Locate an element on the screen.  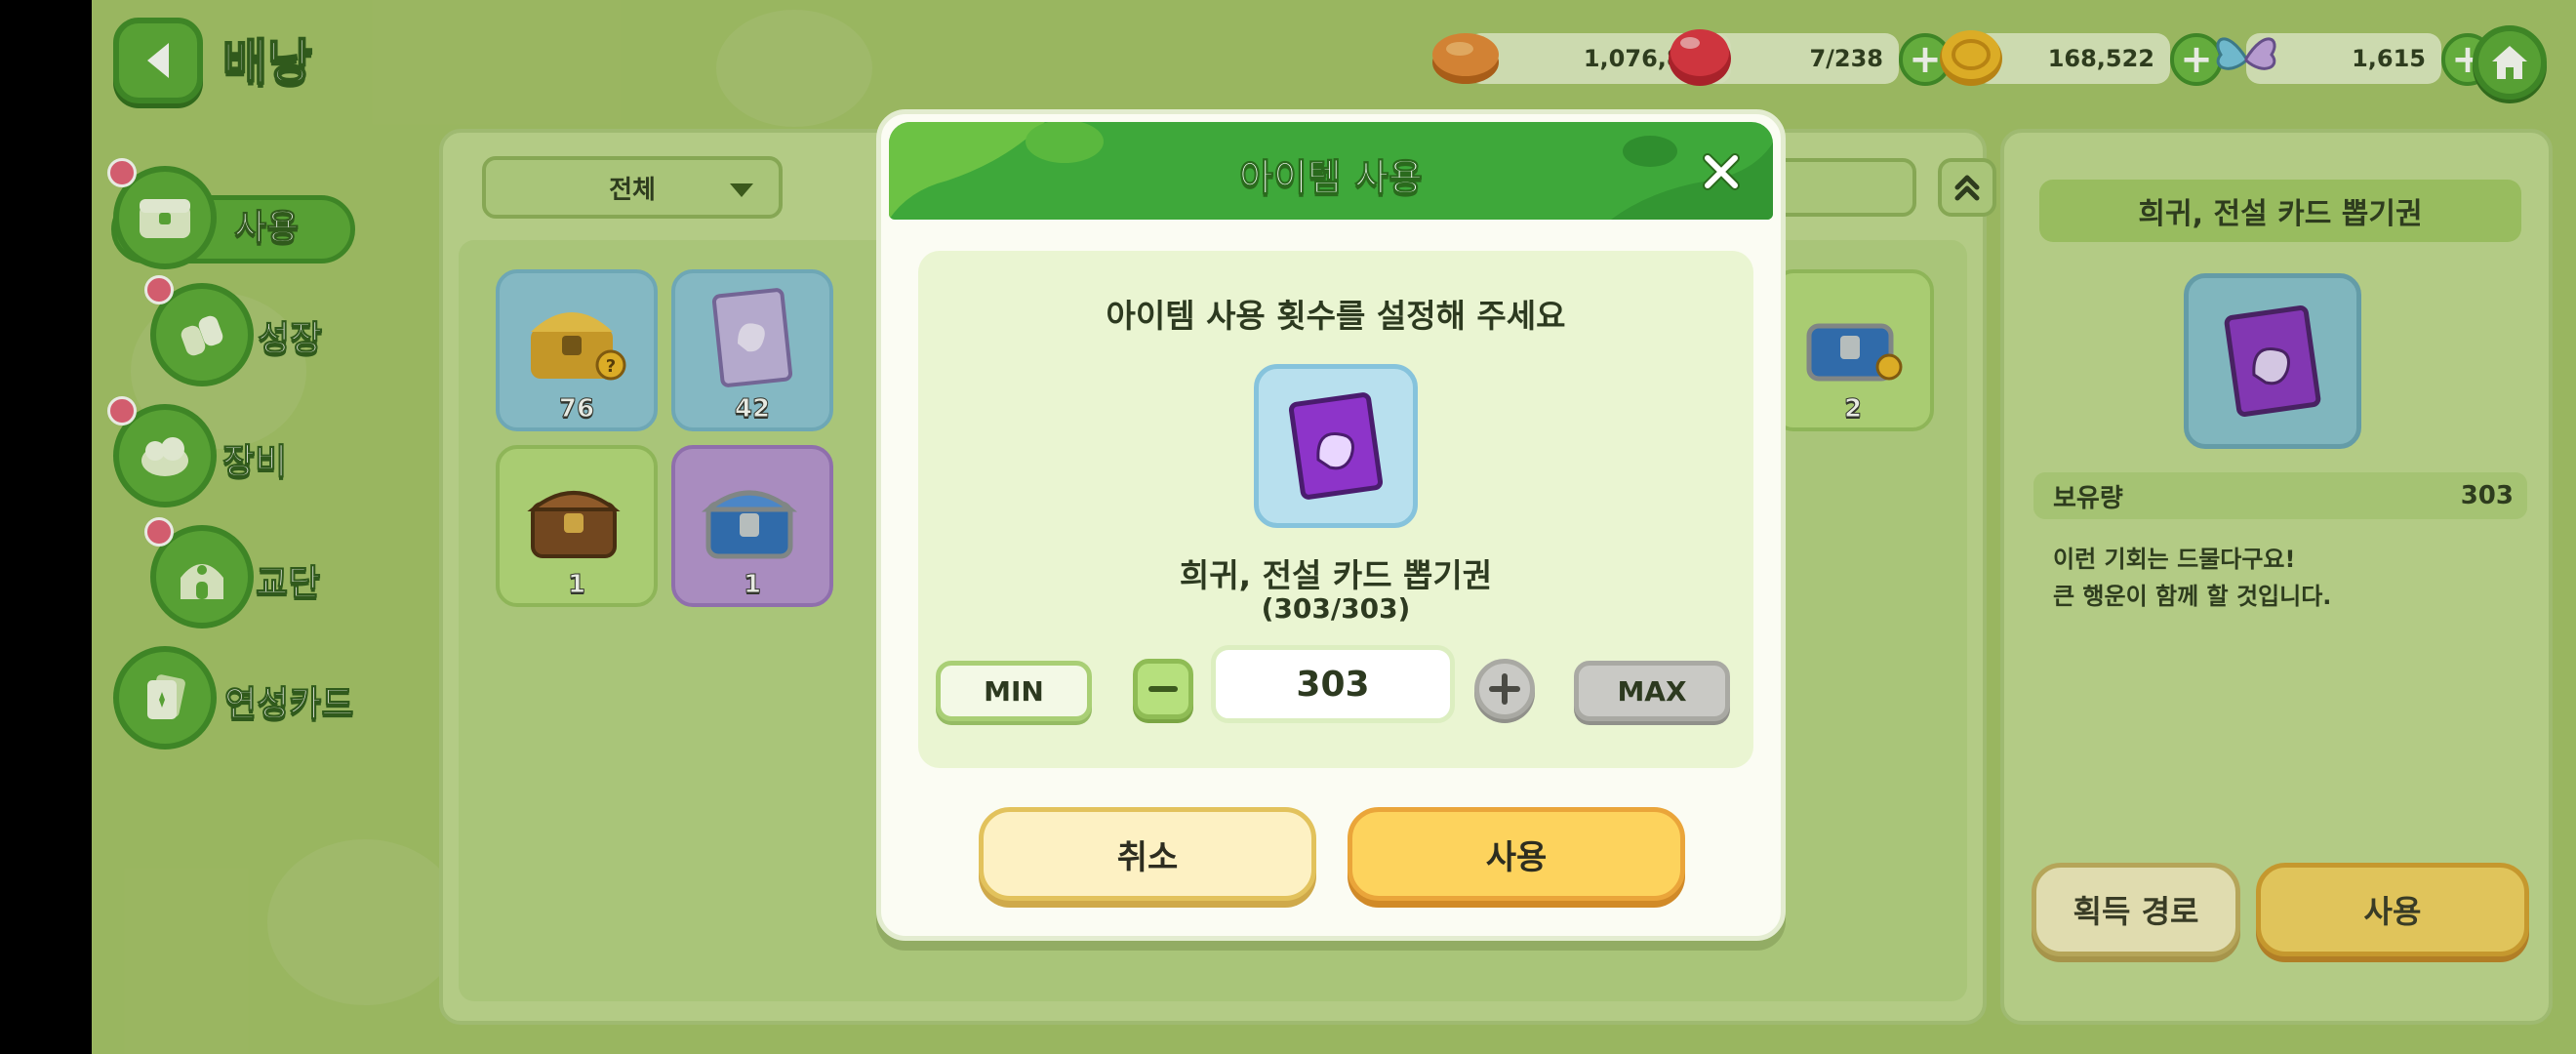
plus-icon is located at coordinates (1504, 689).